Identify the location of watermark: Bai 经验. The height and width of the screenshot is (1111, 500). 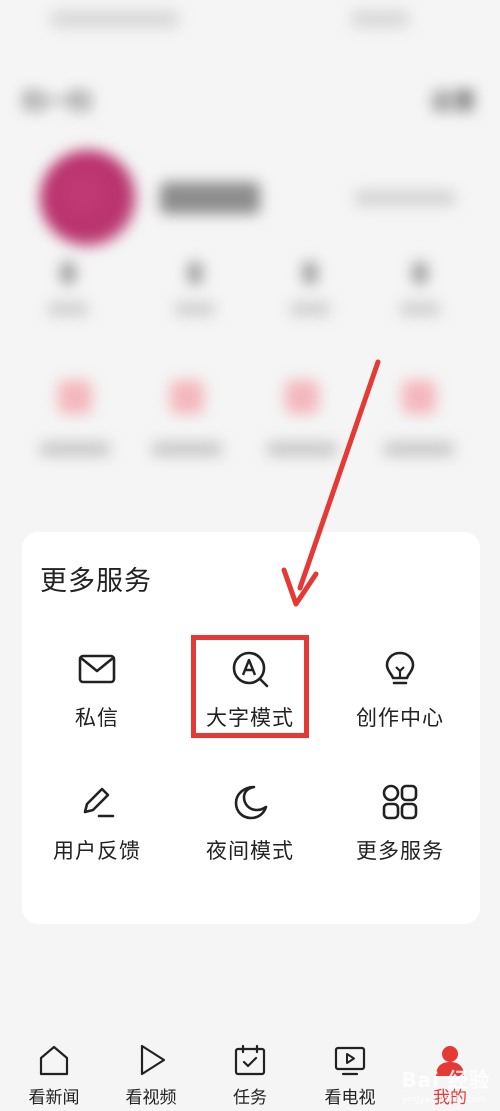
(445, 1080).